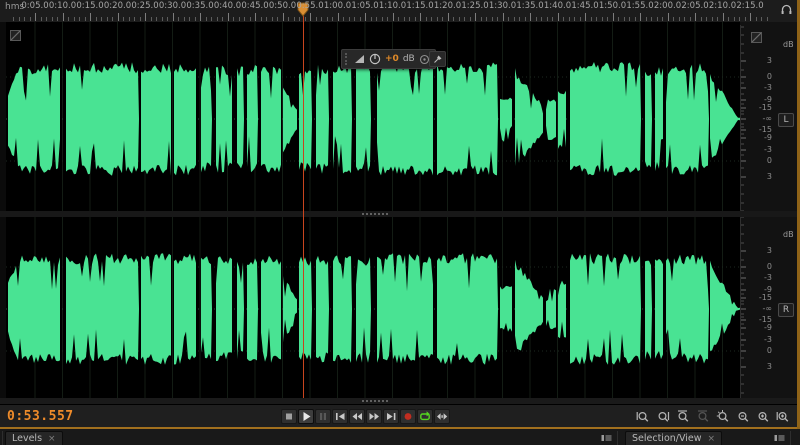  I want to click on bottom-splitter-grip, so click(375, 401).